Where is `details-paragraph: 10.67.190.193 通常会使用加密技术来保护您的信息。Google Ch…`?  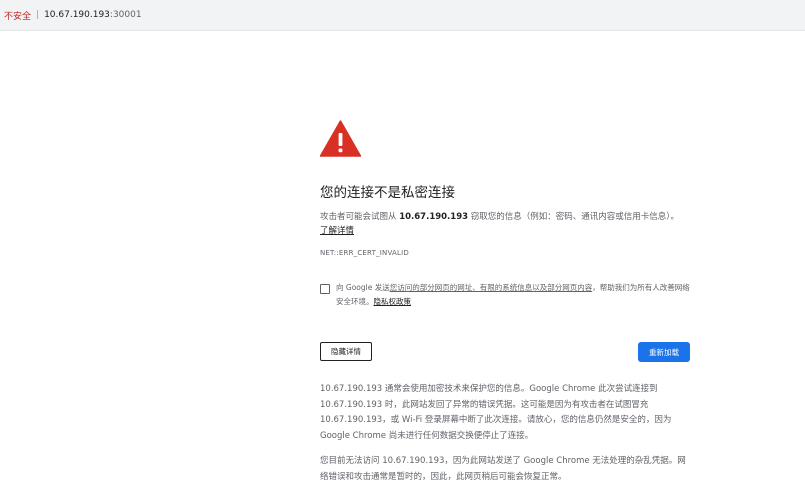
details-paragraph: 10.67.190.193 通常会使用加密技术来保护您的信息。Google Ch… is located at coordinates (496, 412).